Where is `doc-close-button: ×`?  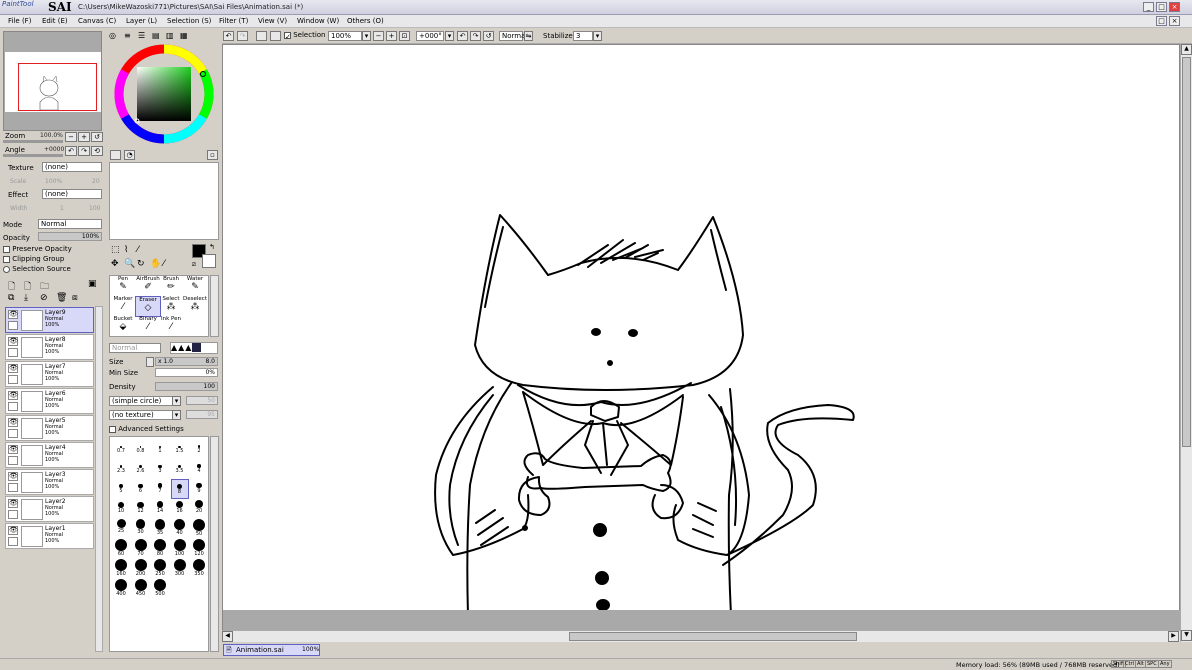 doc-close-button: × is located at coordinates (1174, 21).